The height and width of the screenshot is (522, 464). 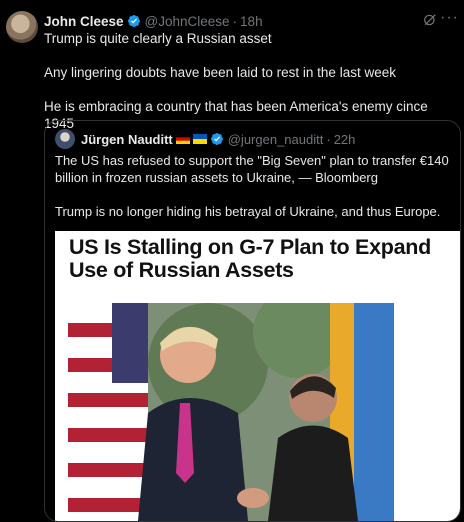 What do you see at coordinates (84, 21) in the screenshot?
I see `author-name: John Cleese` at bounding box center [84, 21].